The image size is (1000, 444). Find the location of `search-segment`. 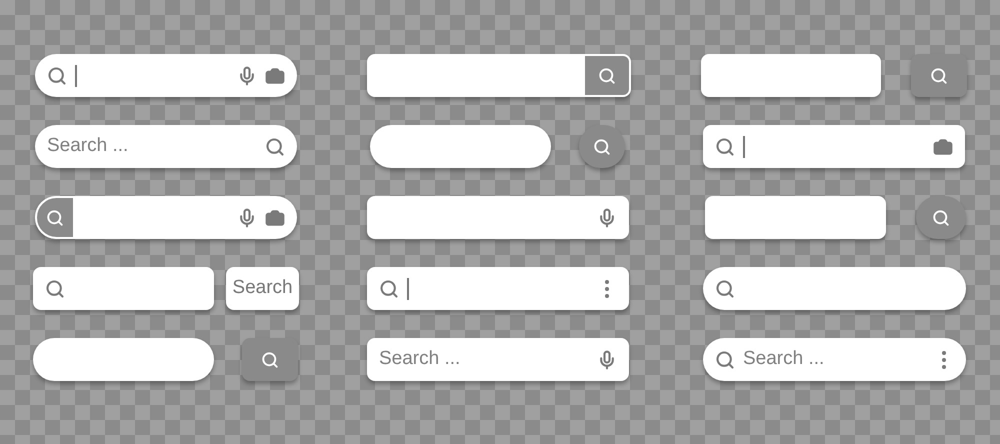

search-segment is located at coordinates (55, 217).